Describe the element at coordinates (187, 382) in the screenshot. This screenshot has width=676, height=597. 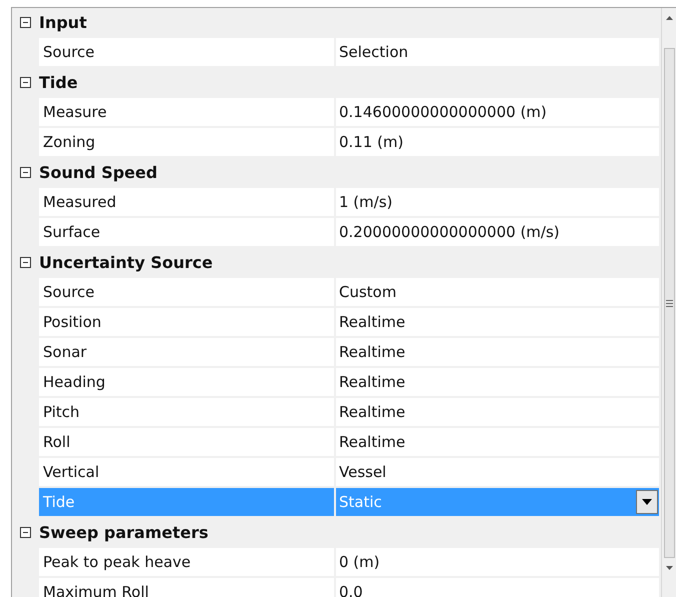
I see `property-name: Heading` at that location.